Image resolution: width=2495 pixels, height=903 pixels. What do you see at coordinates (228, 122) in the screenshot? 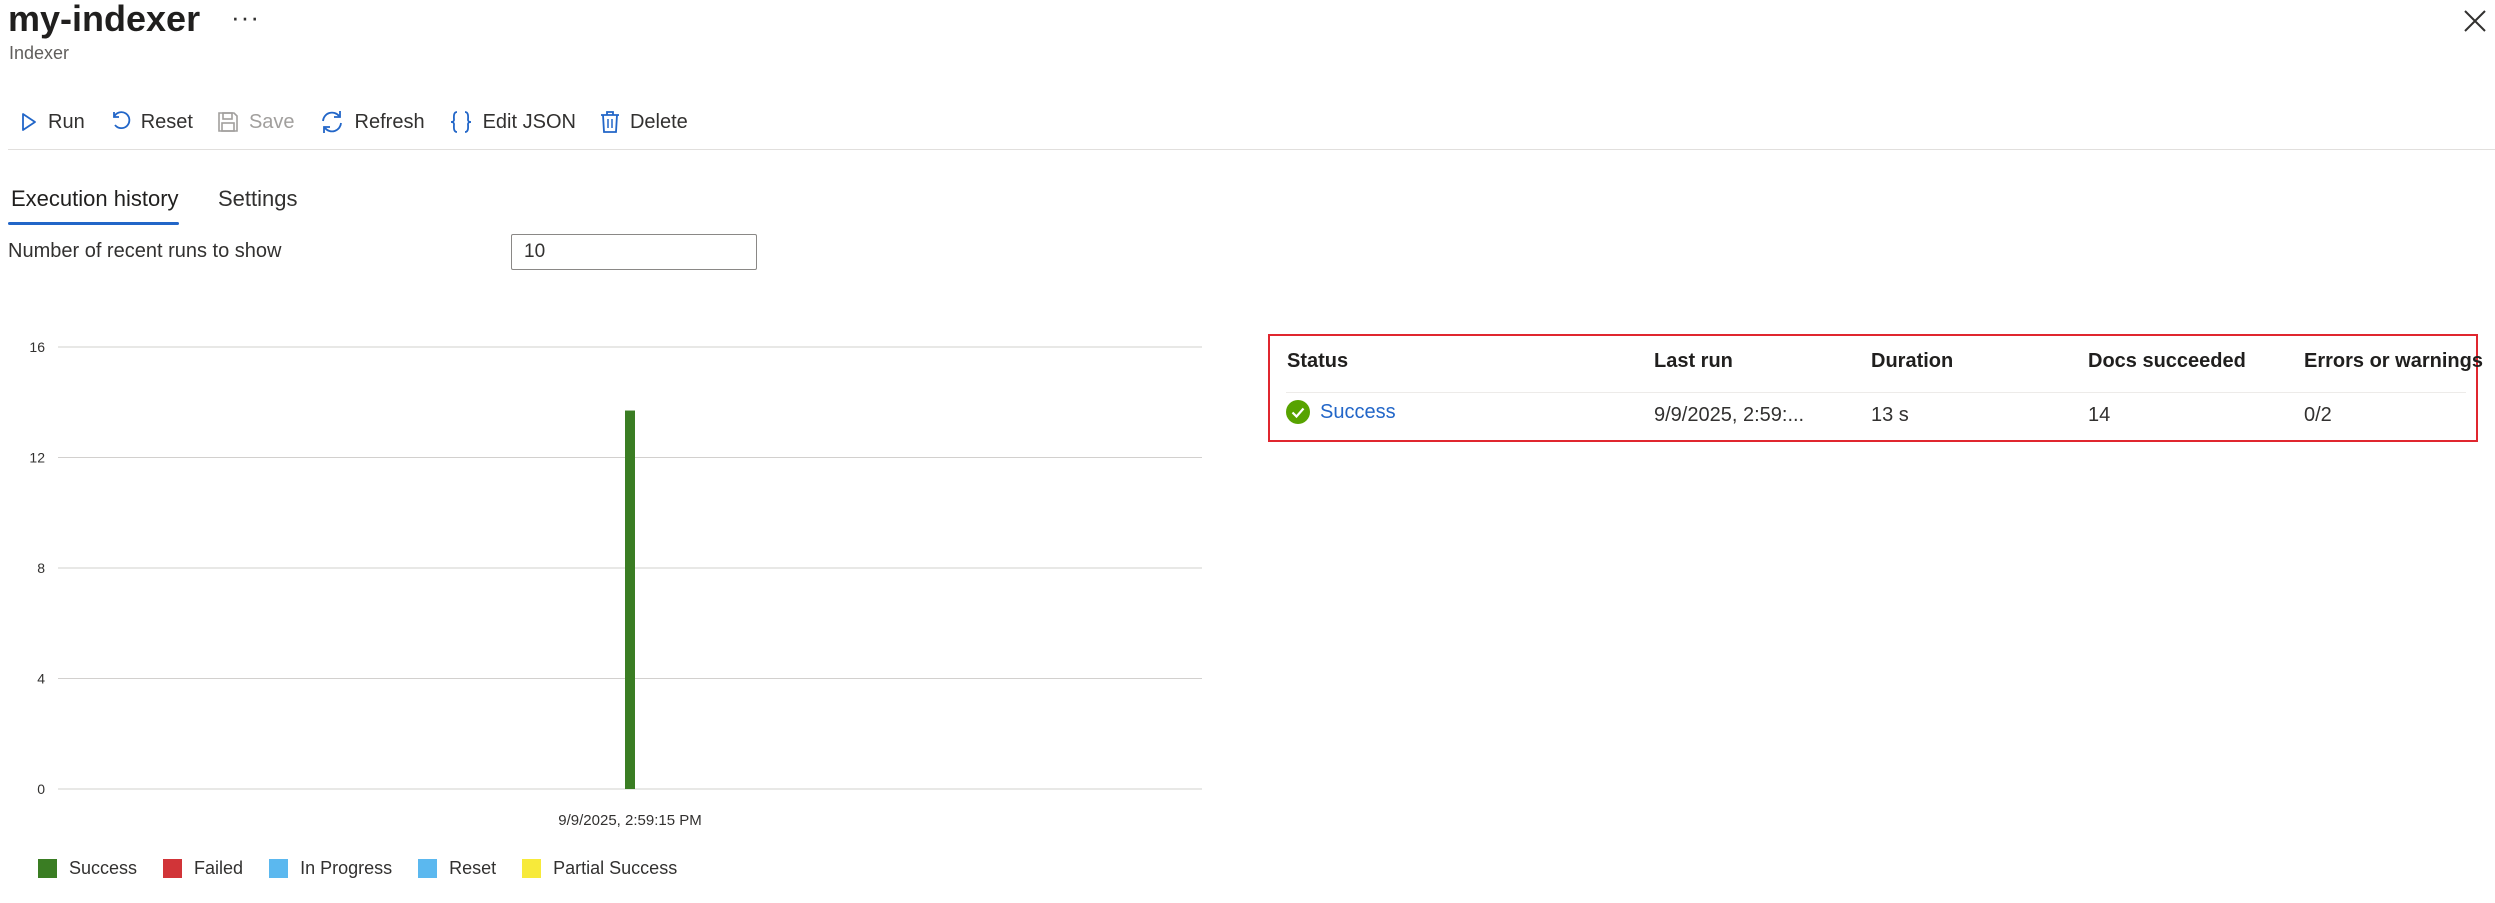
I see `save-icon` at bounding box center [228, 122].